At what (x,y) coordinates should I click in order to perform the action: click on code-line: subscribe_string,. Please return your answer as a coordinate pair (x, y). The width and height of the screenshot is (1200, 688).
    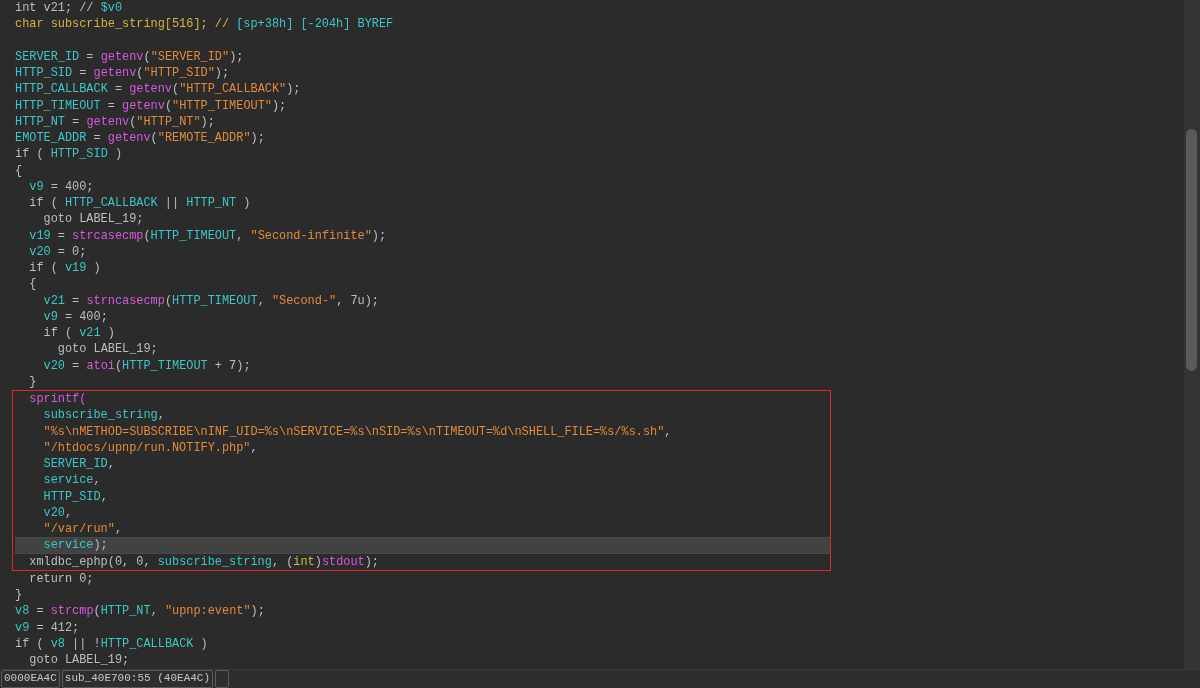
    Looking at the image, I should click on (104, 415).